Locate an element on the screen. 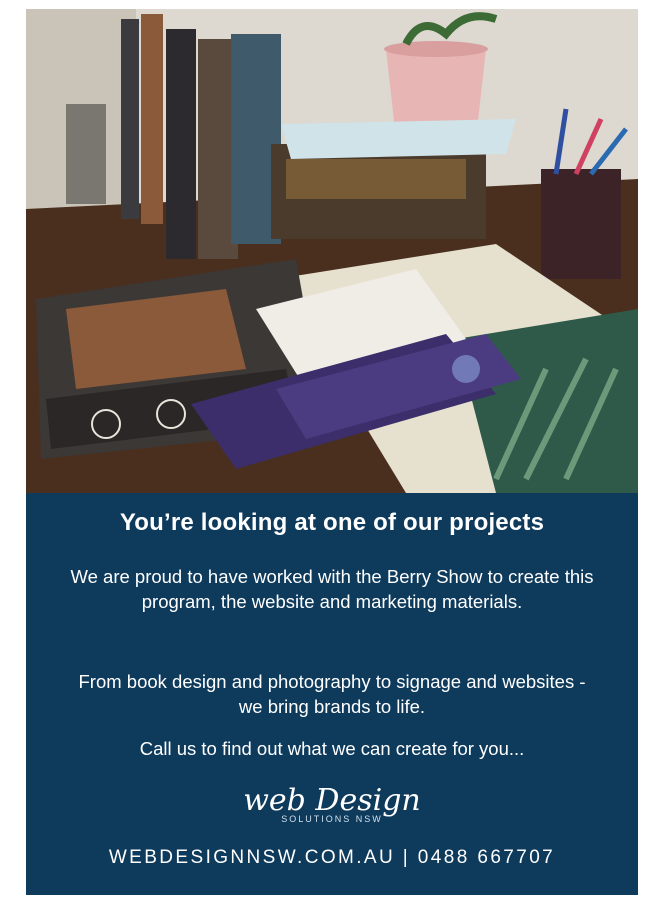 The image size is (647, 897). logo-tagline: SOLUTIONS NSW is located at coordinates (332, 819).